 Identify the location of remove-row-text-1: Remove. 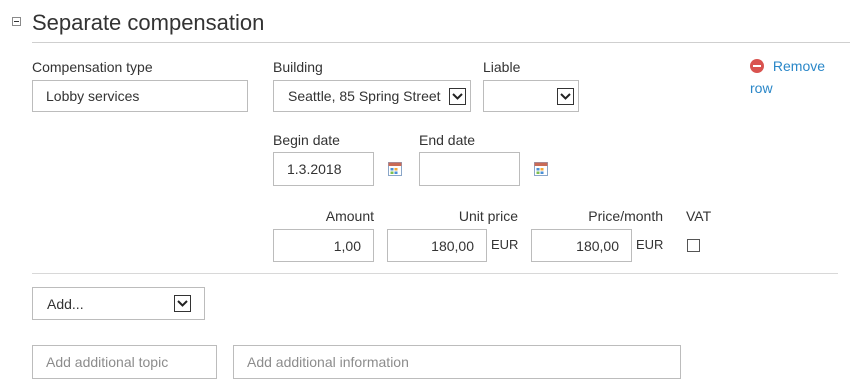
(799, 66).